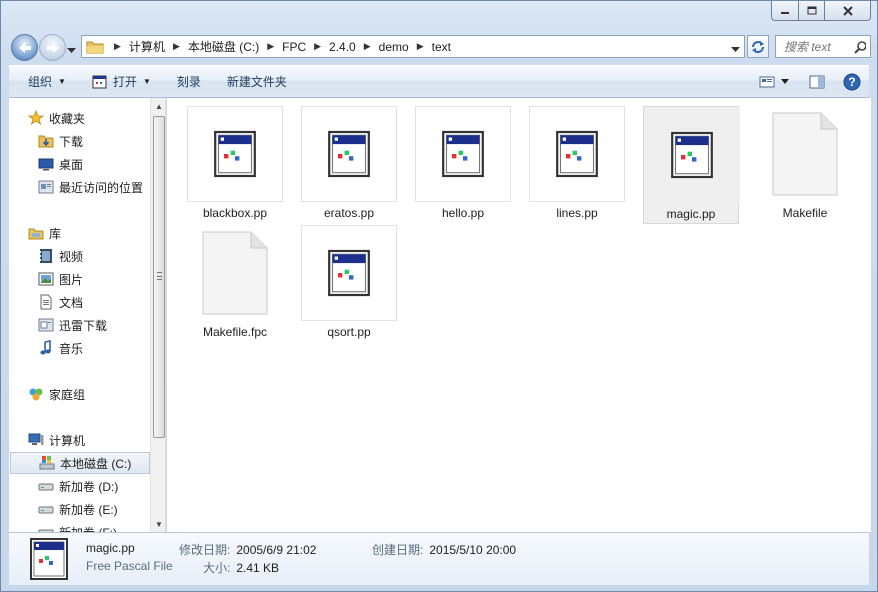  I want to click on file-item: magic.pp, so click(691, 165).